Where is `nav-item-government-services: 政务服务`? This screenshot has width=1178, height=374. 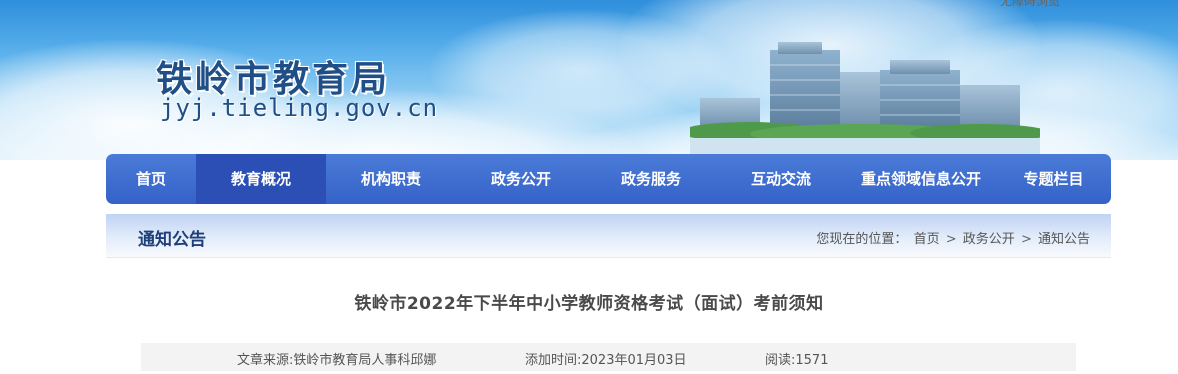
nav-item-government-services: 政务服务 is located at coordinates (651, 179).